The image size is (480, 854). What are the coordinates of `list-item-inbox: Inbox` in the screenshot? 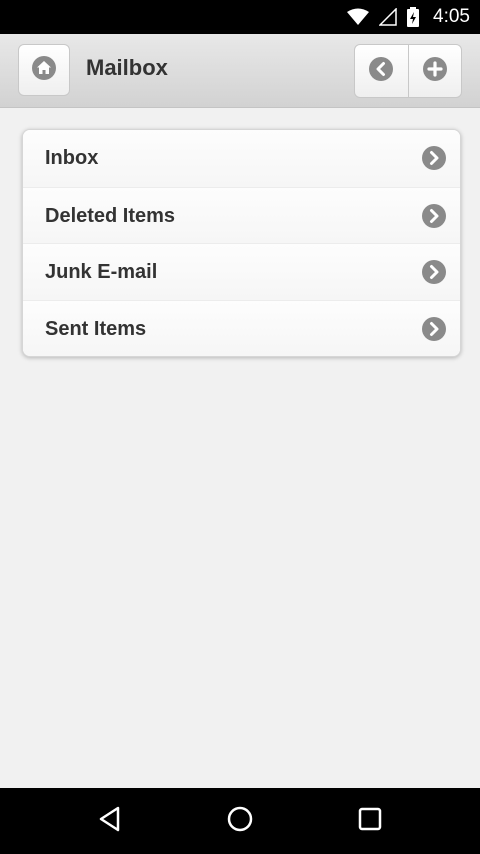 It's located at (241, 158).